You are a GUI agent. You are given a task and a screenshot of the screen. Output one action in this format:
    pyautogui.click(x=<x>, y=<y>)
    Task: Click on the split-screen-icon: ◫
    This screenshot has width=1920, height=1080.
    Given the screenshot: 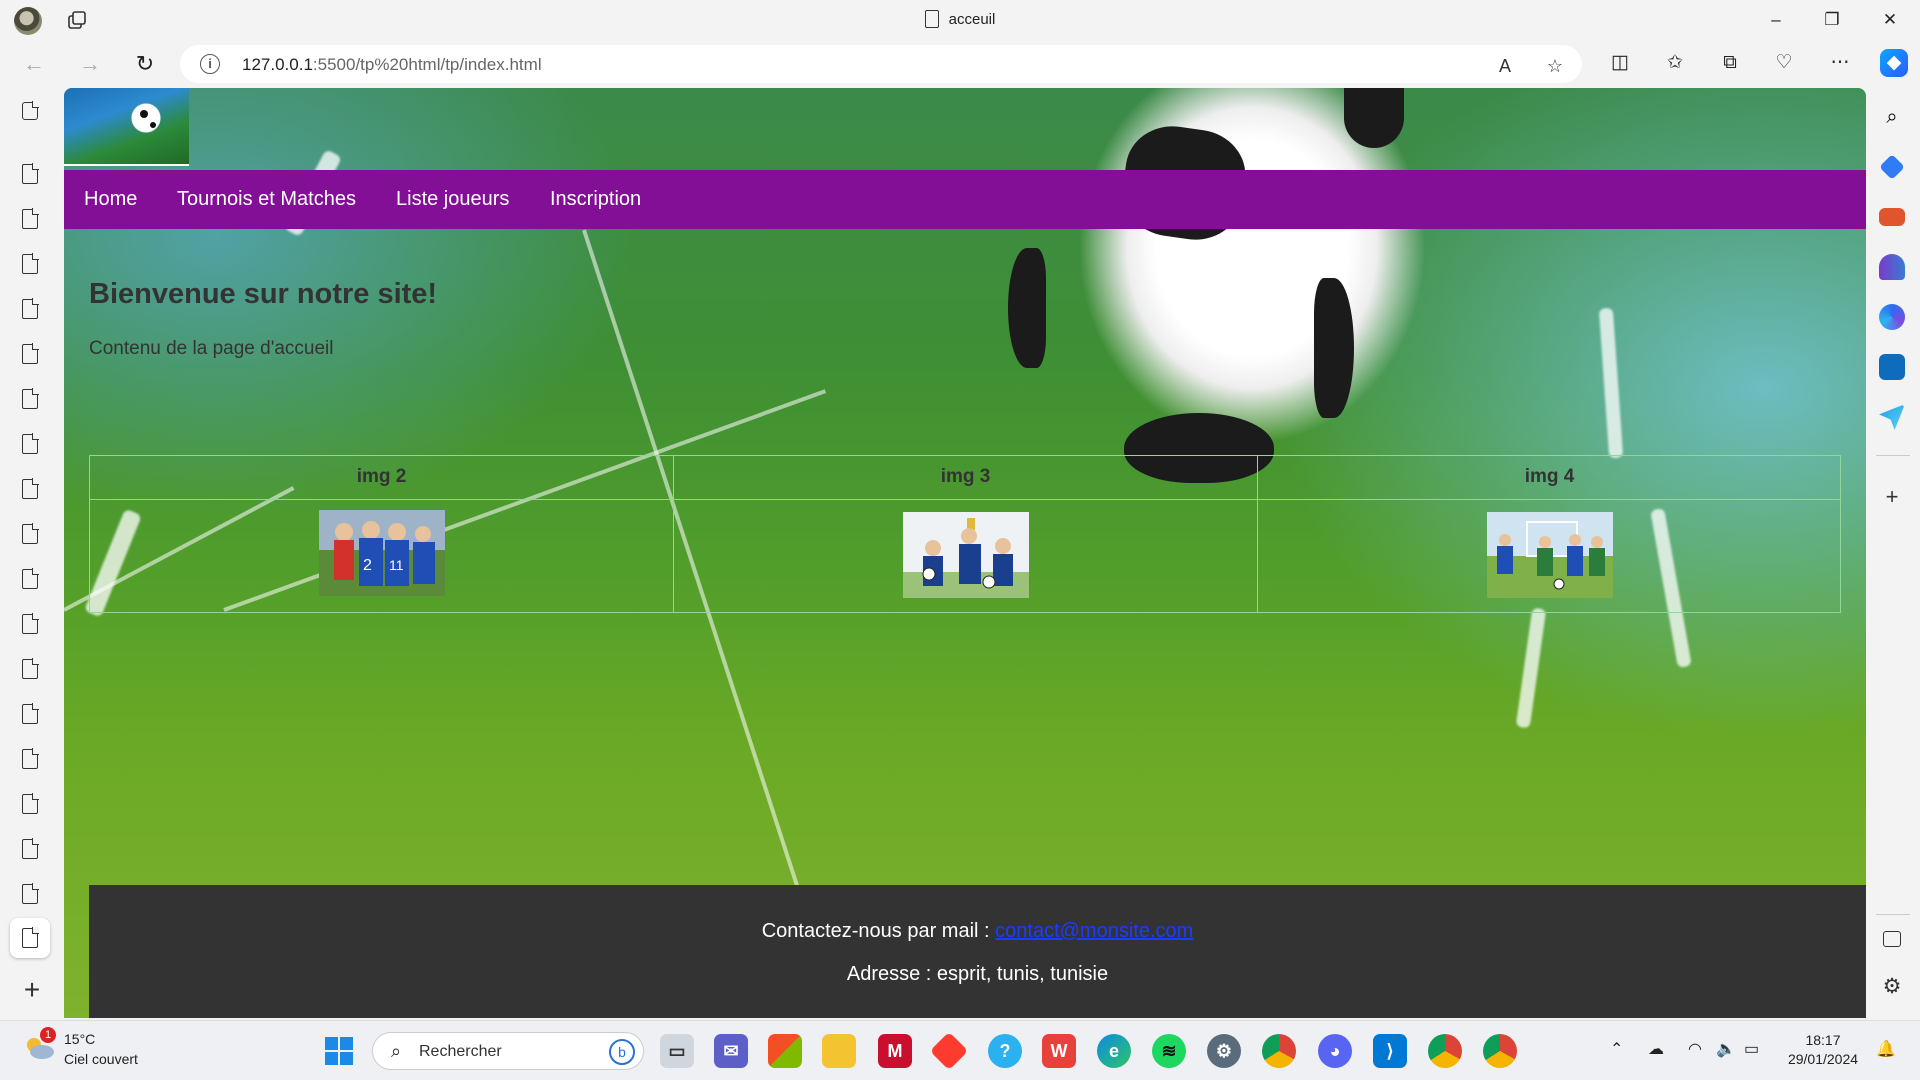 What is the action you would take?
    pyautogui.click(x=1620, y=63)
    